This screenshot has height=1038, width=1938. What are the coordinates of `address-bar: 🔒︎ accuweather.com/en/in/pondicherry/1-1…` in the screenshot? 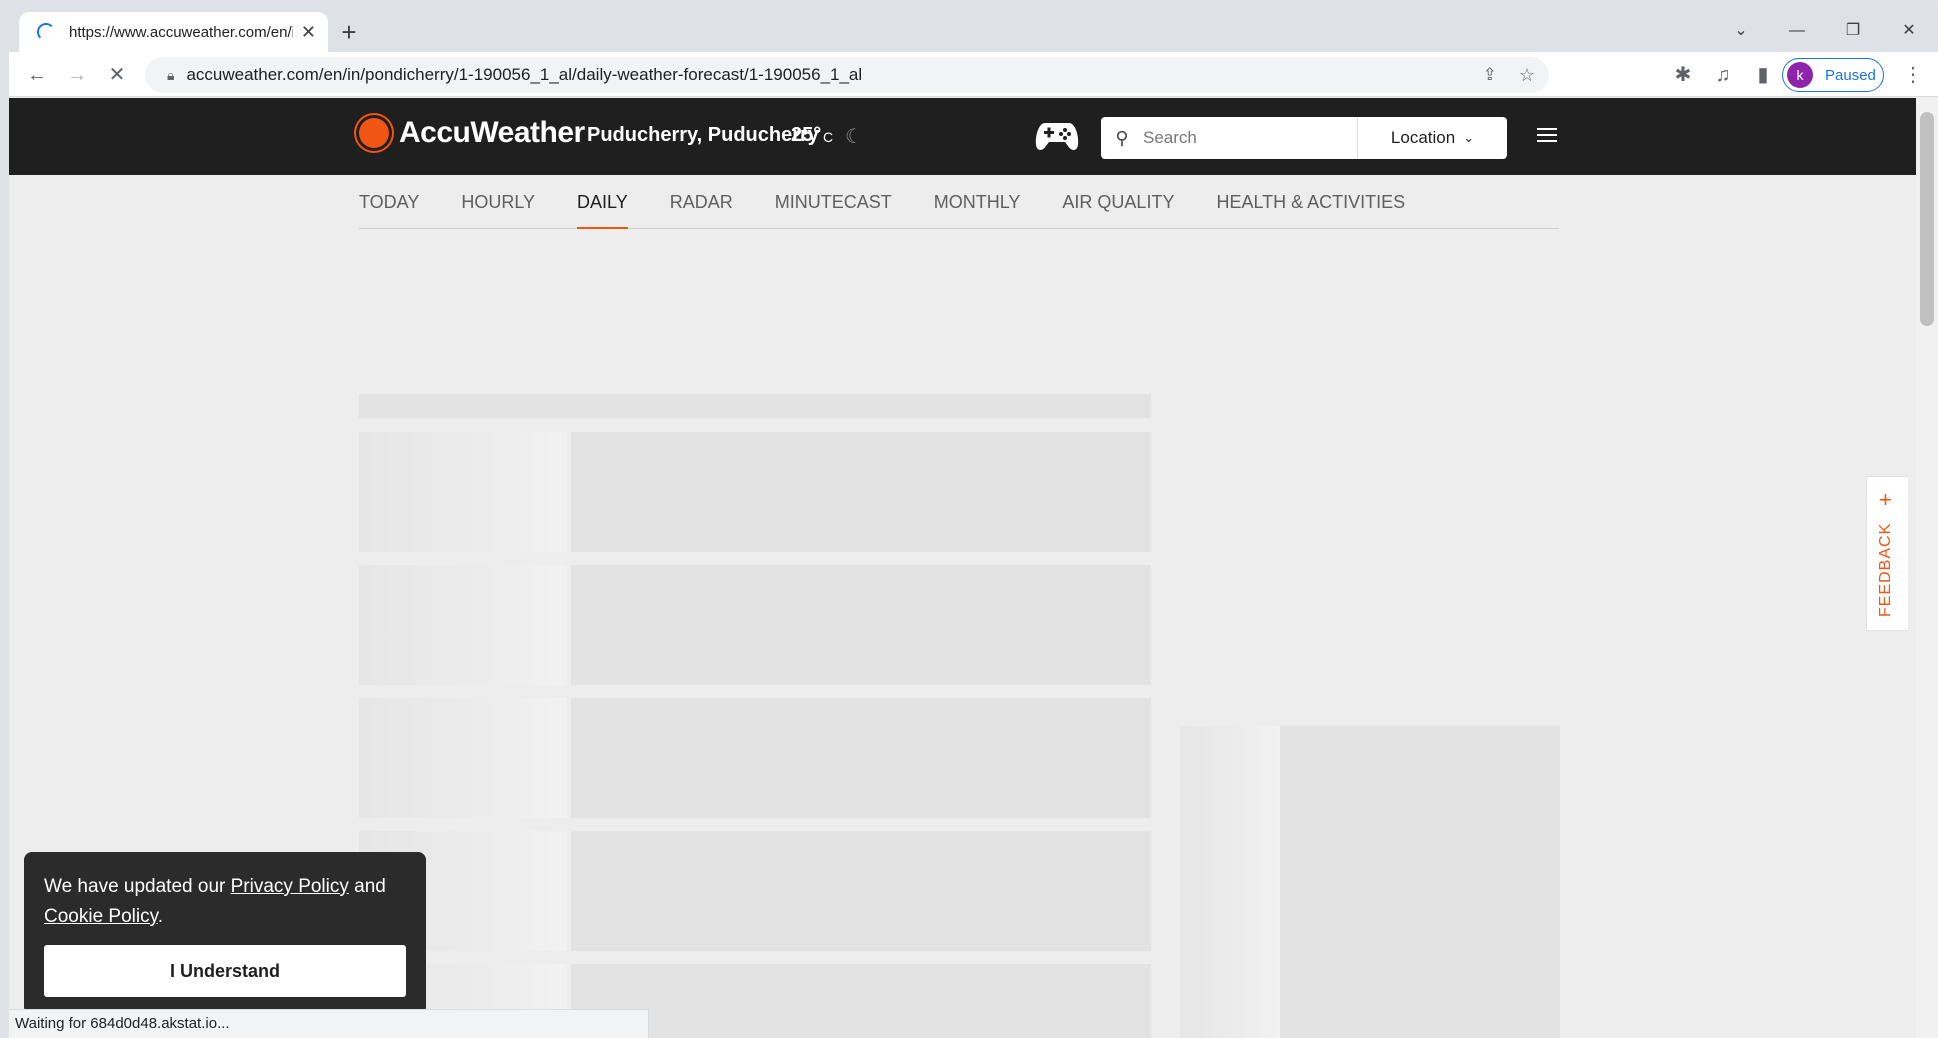 It's located at (847, 75).